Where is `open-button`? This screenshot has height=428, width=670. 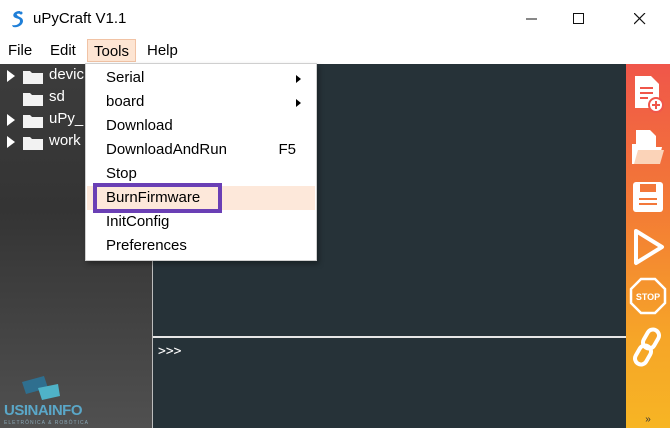
open-button is located at coordinates (648, 147).